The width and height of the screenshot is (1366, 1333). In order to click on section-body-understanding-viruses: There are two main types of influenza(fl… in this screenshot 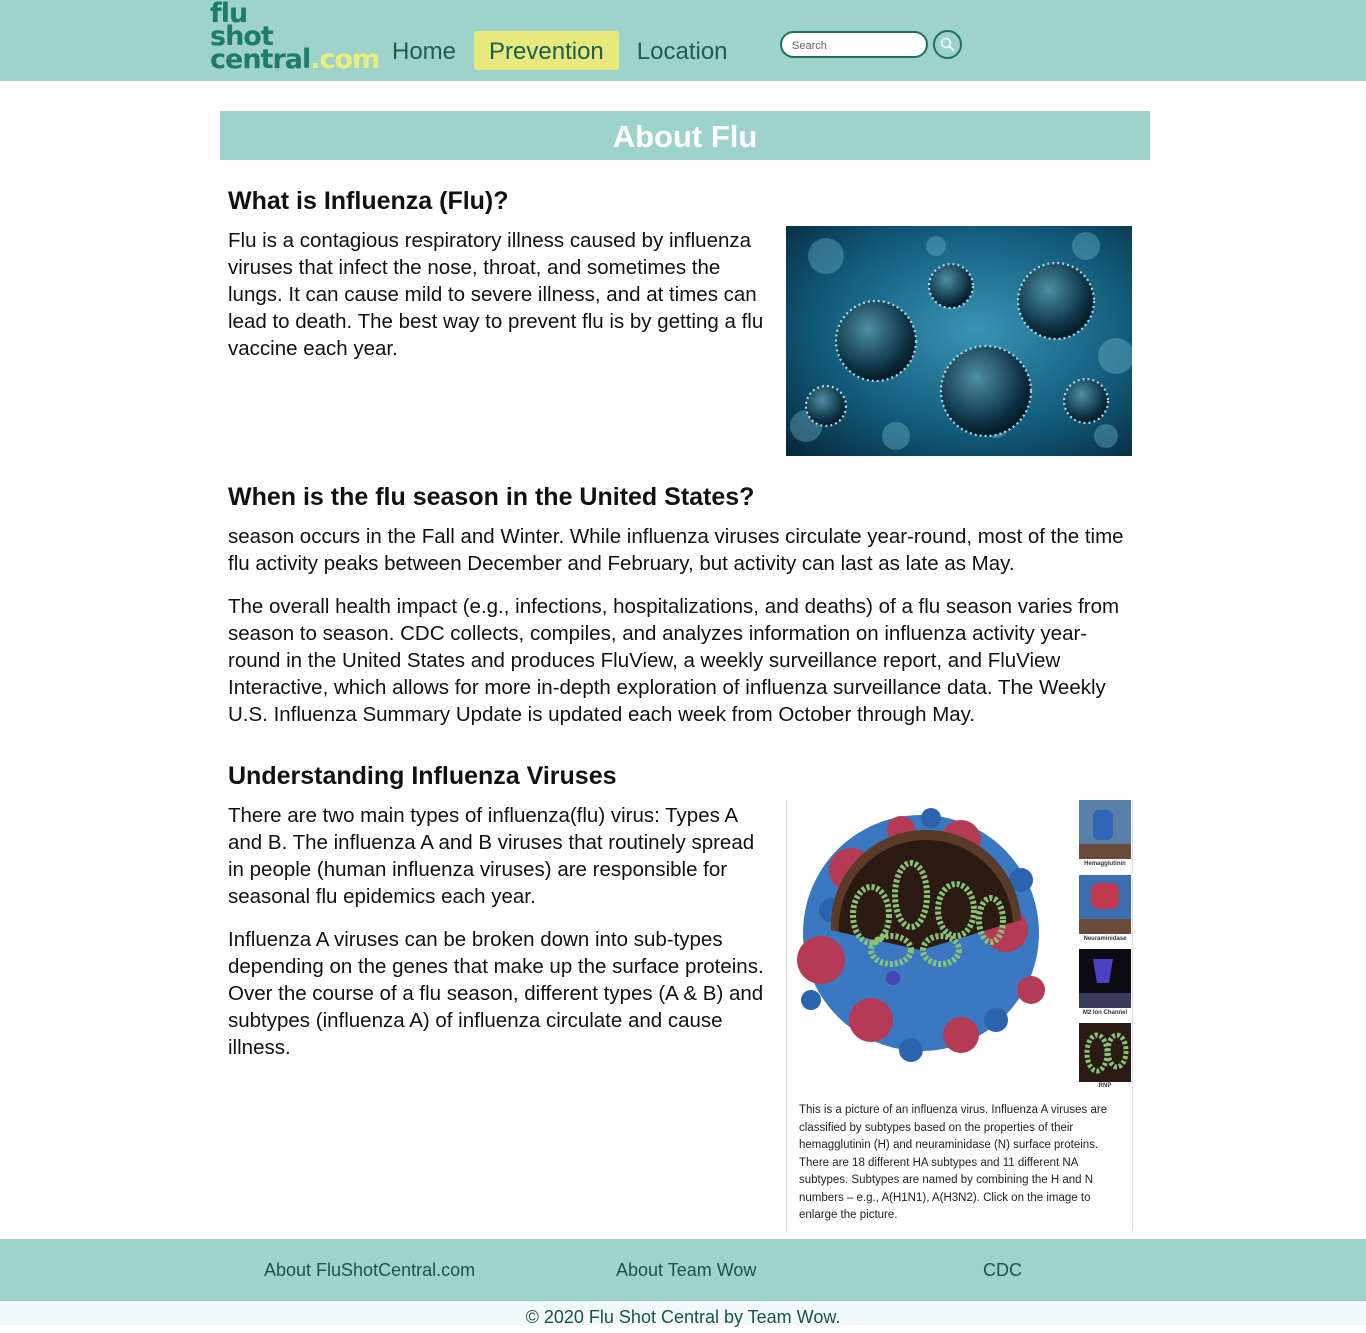, I will do `click(500, 939)`.